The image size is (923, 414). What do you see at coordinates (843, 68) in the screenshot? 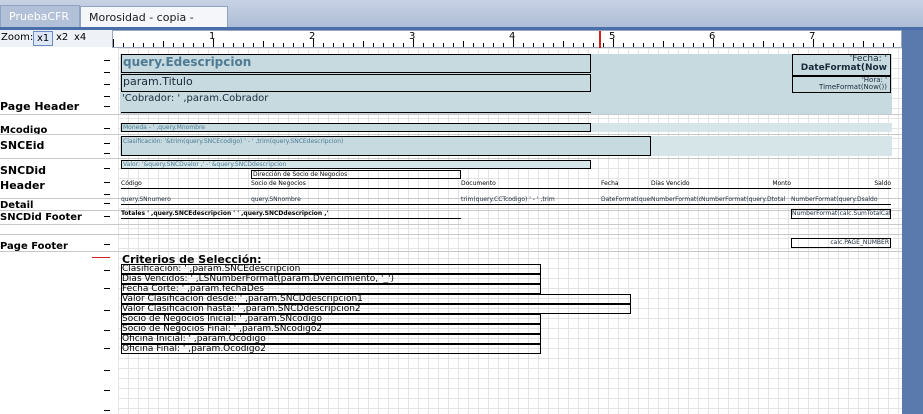
I see `fecha-value: DateFormat(Now` at bounding box center [843, 68].